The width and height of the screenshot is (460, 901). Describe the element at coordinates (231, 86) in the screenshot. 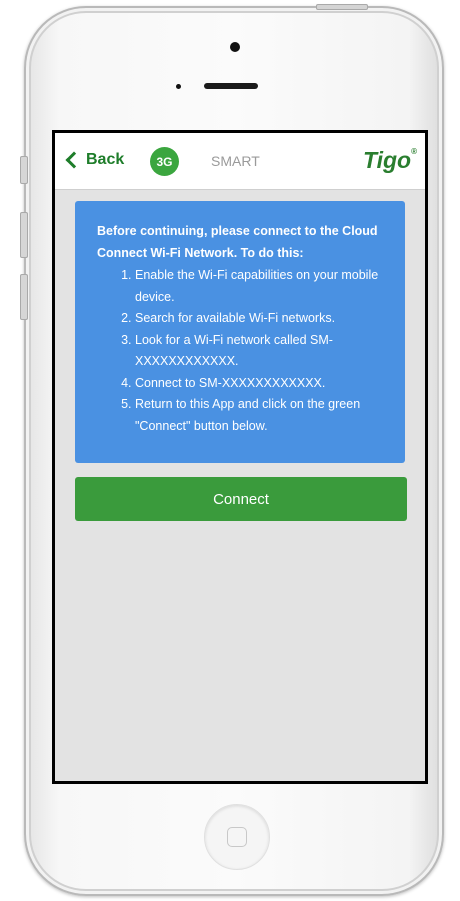

I see `earpiece-speaker` at that location.